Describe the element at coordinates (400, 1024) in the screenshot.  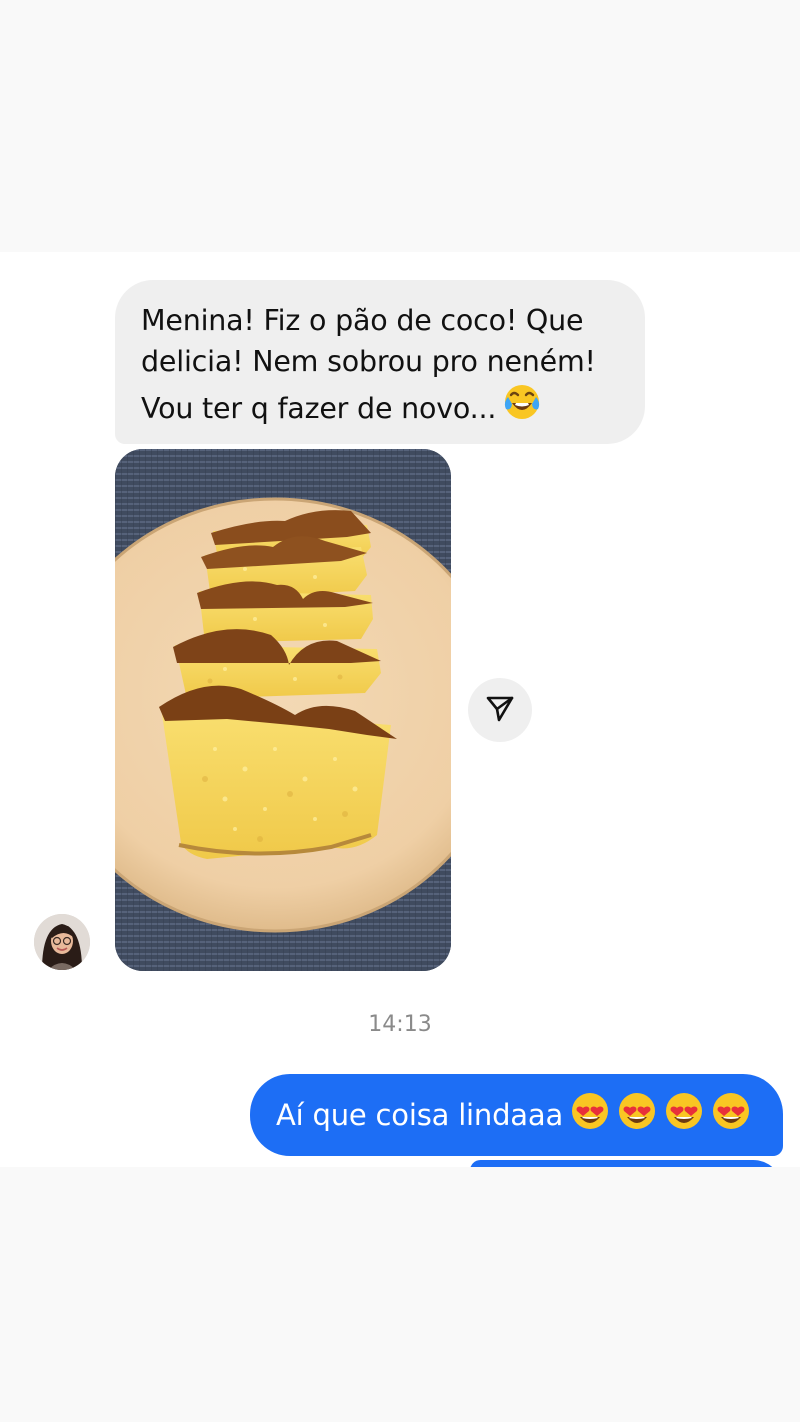
I see `message-timestamp: 14:13` at that location.